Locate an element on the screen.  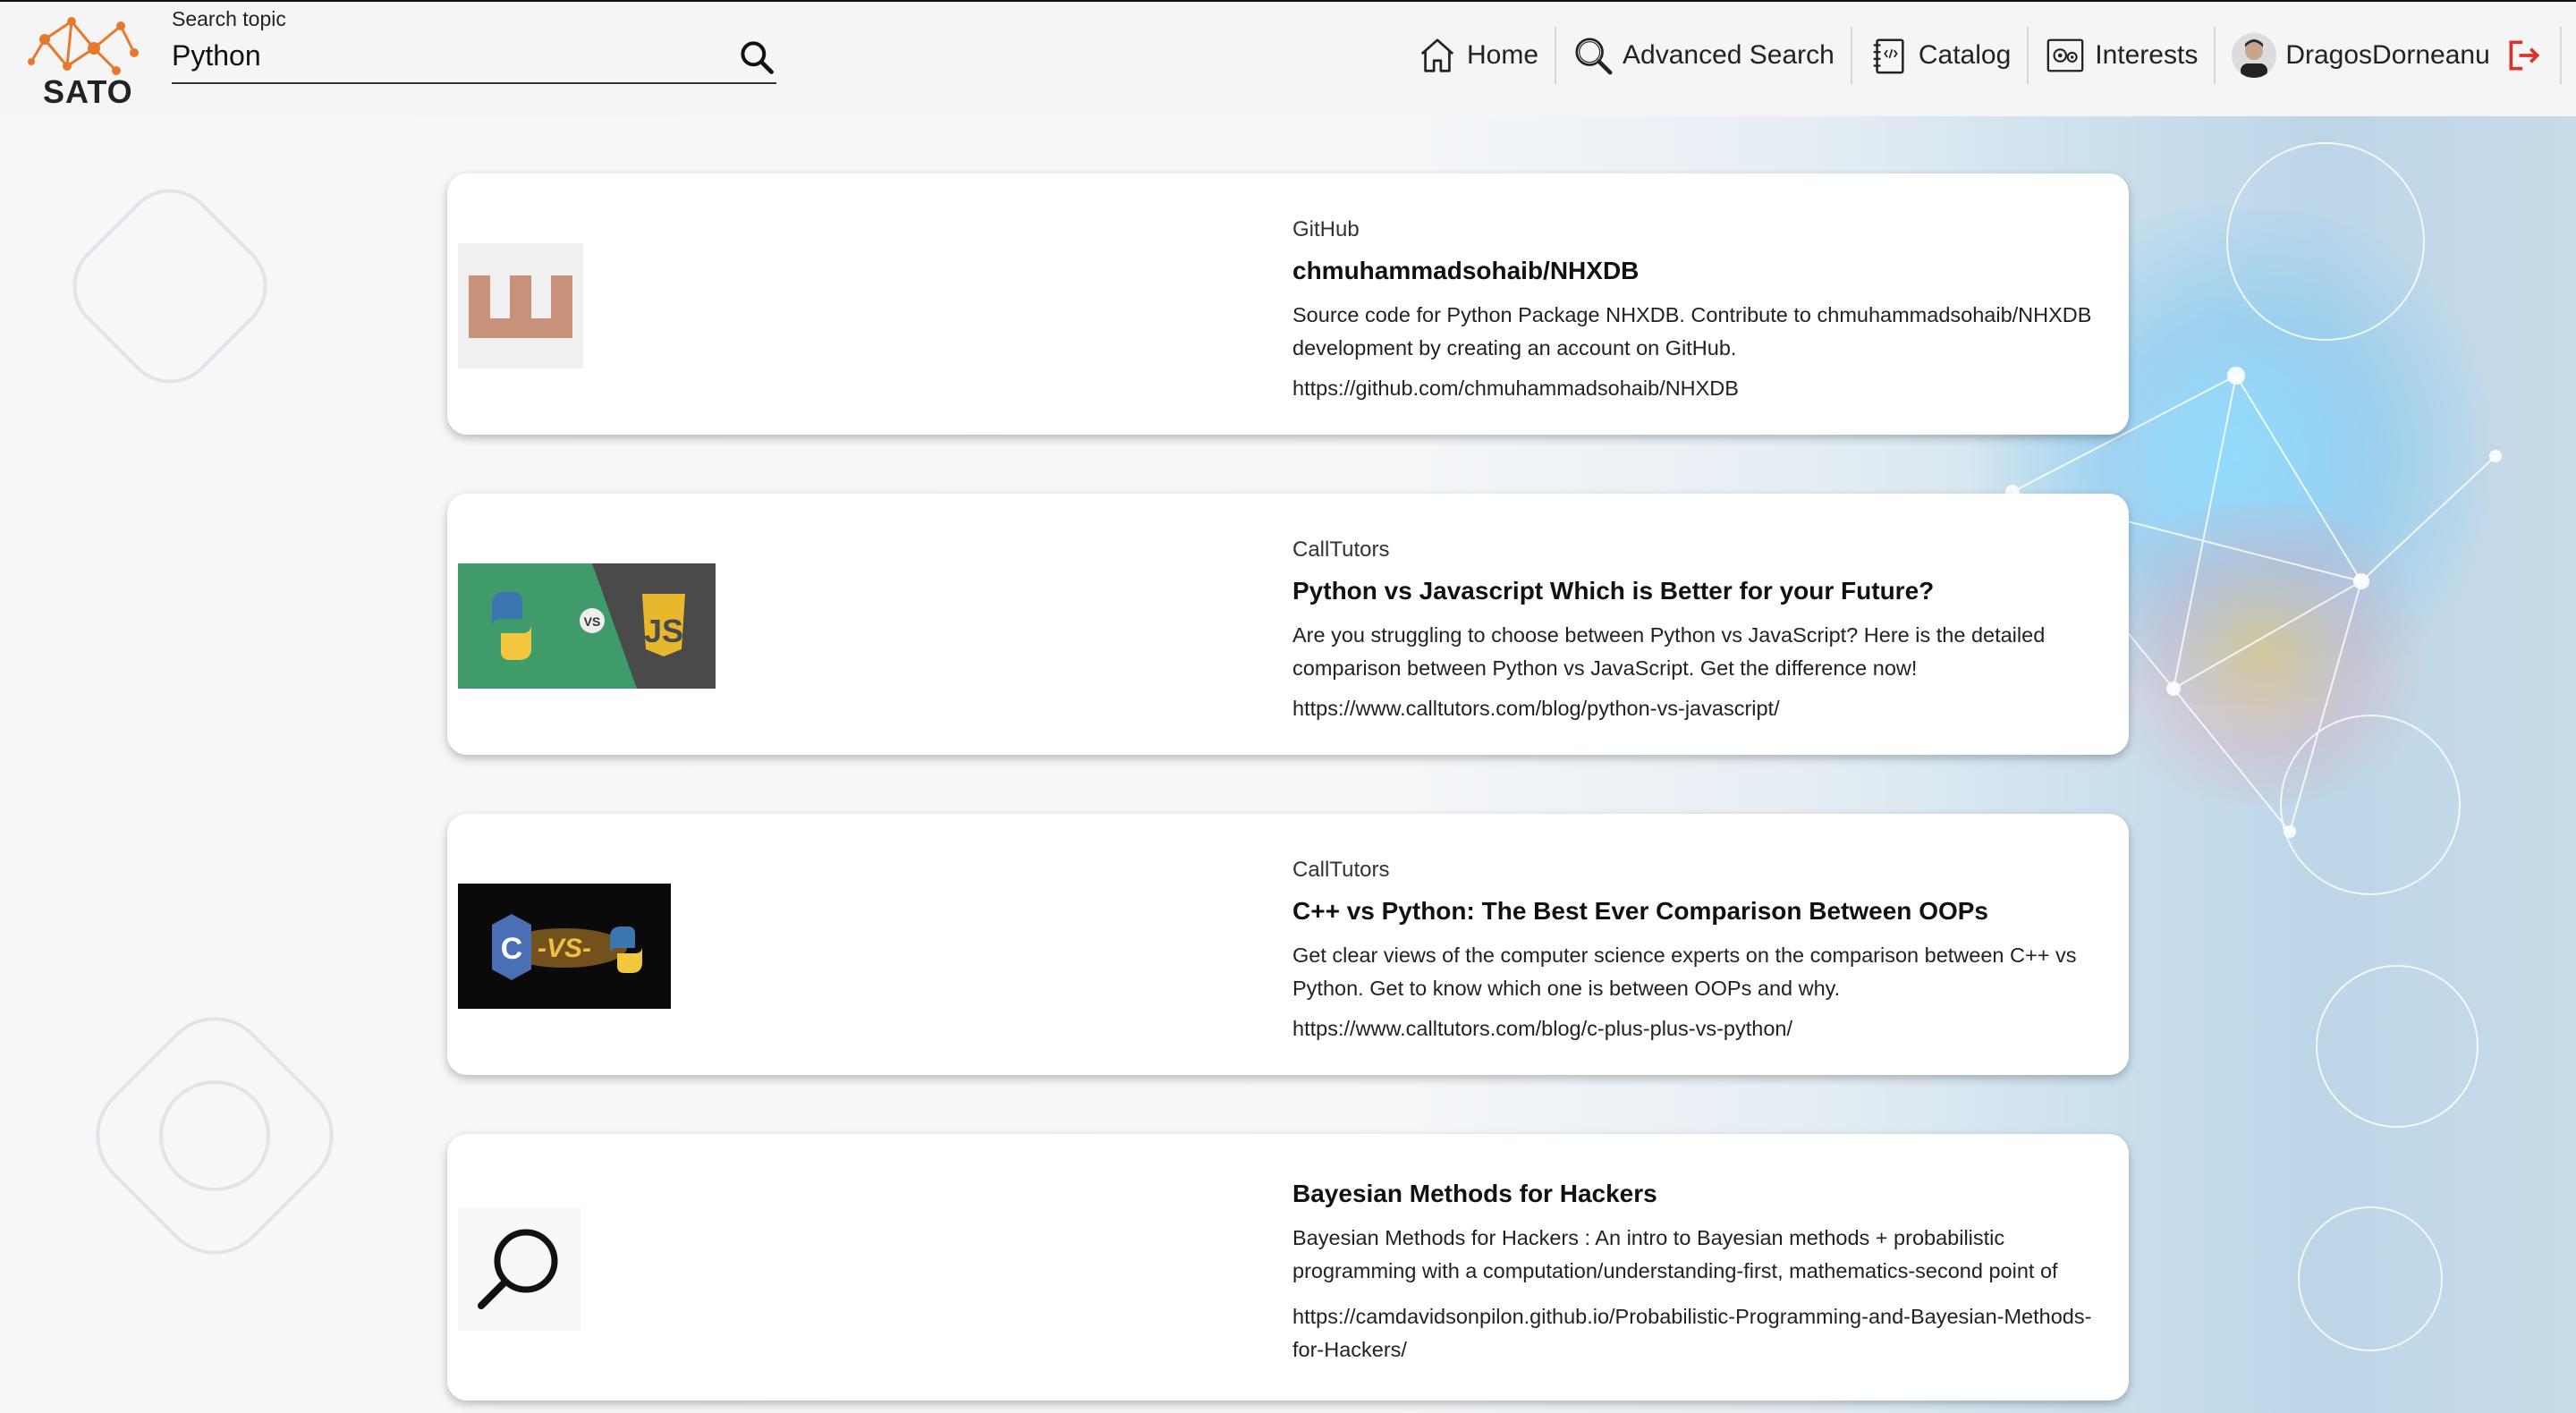
cpp-vs-python-image: C -VS- is located at coordinates (564, 946).